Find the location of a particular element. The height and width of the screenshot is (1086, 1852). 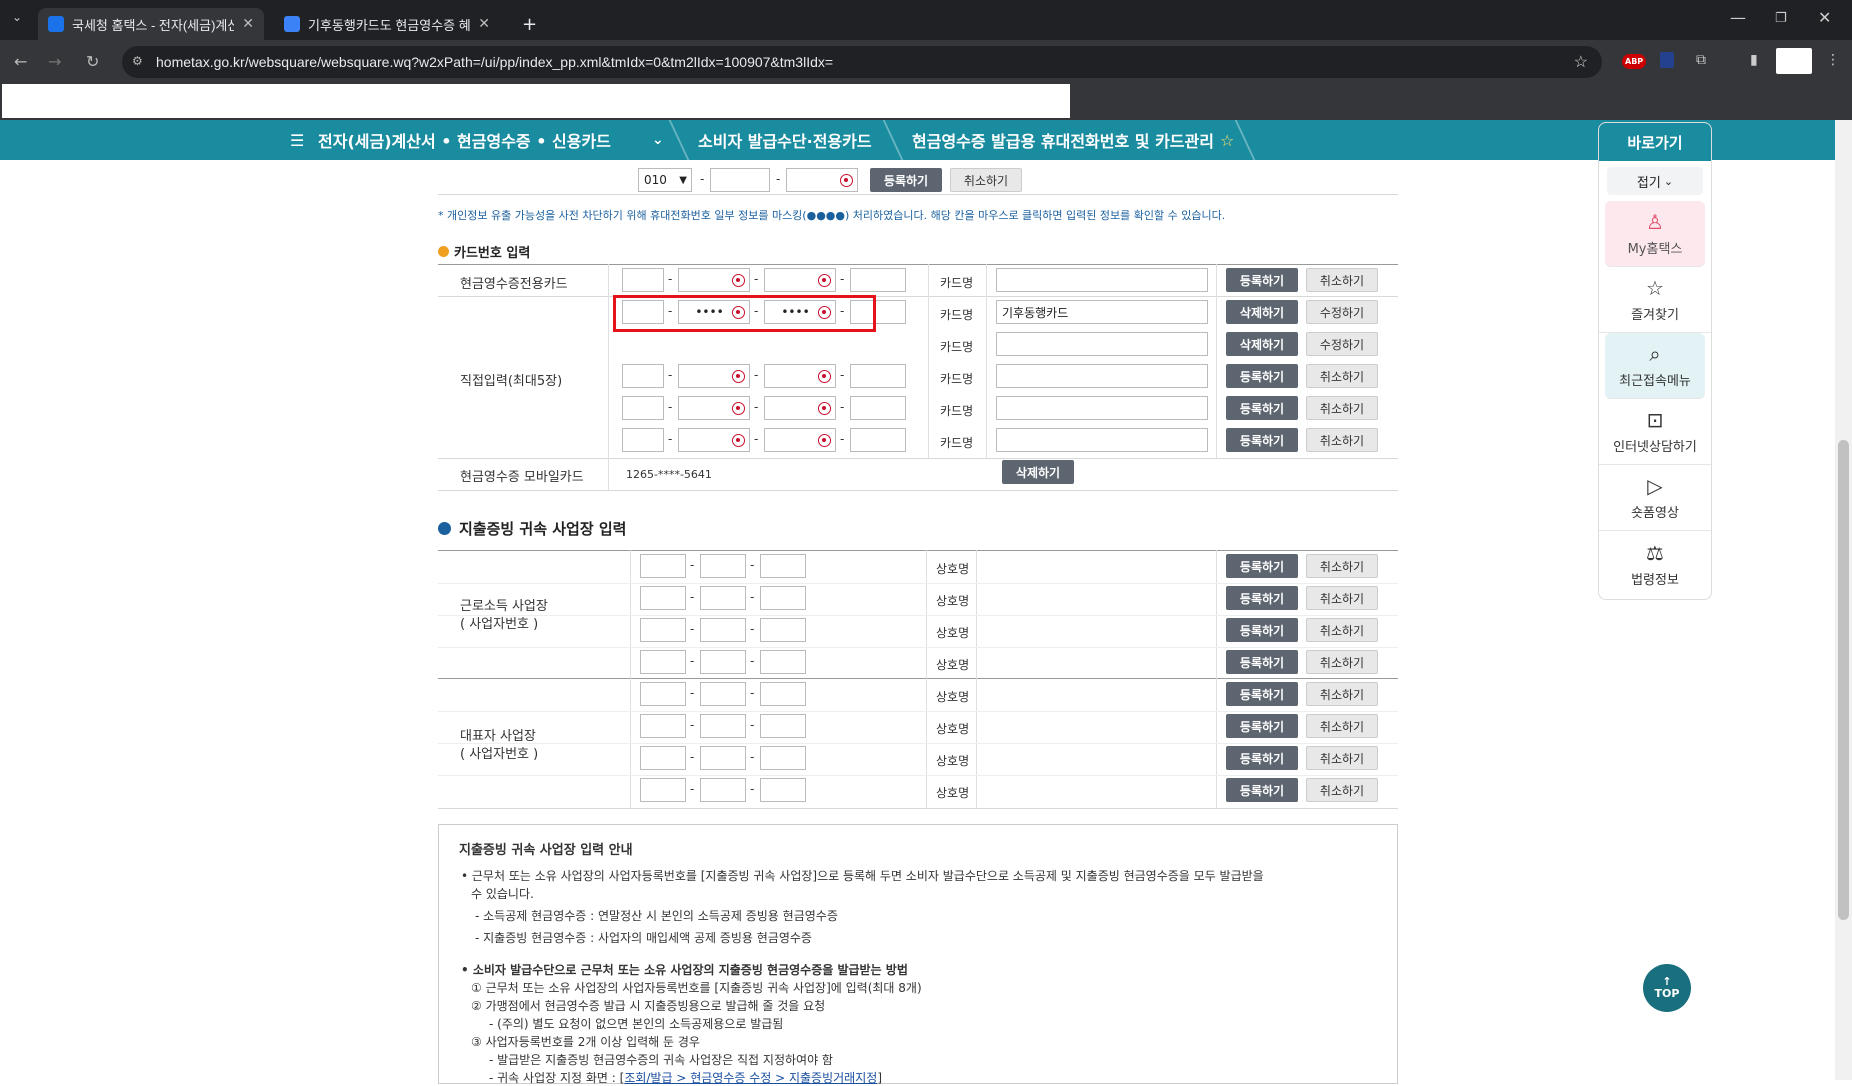

quick-item-consult: ⊡ 인터넷상담하기 is located at coordinates (1655, 432).